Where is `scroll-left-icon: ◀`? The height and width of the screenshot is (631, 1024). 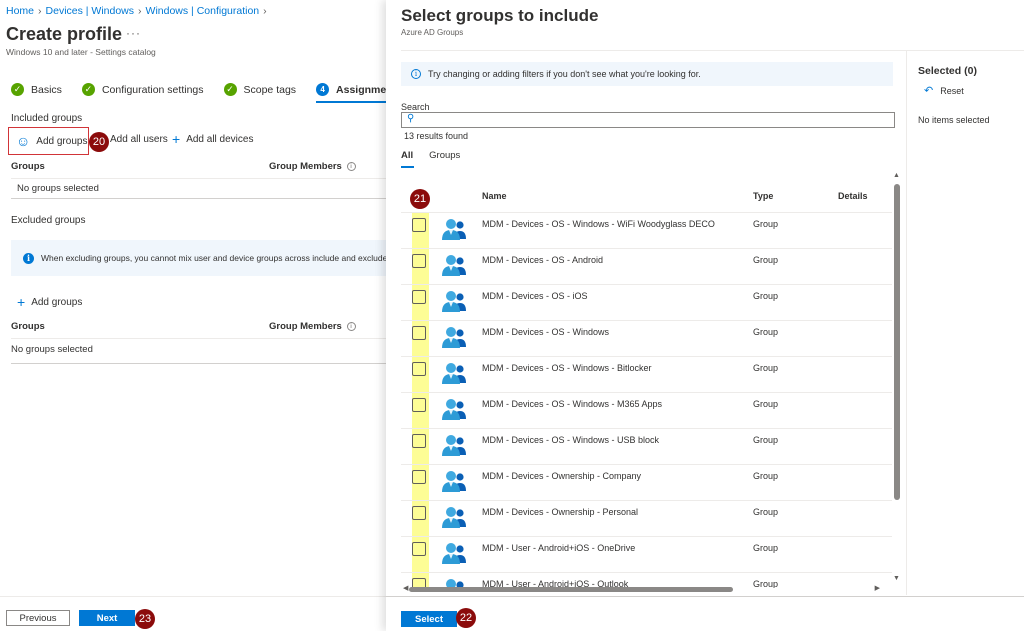 scroll-left-icon: ◀ is located at coordinates (405, 588).